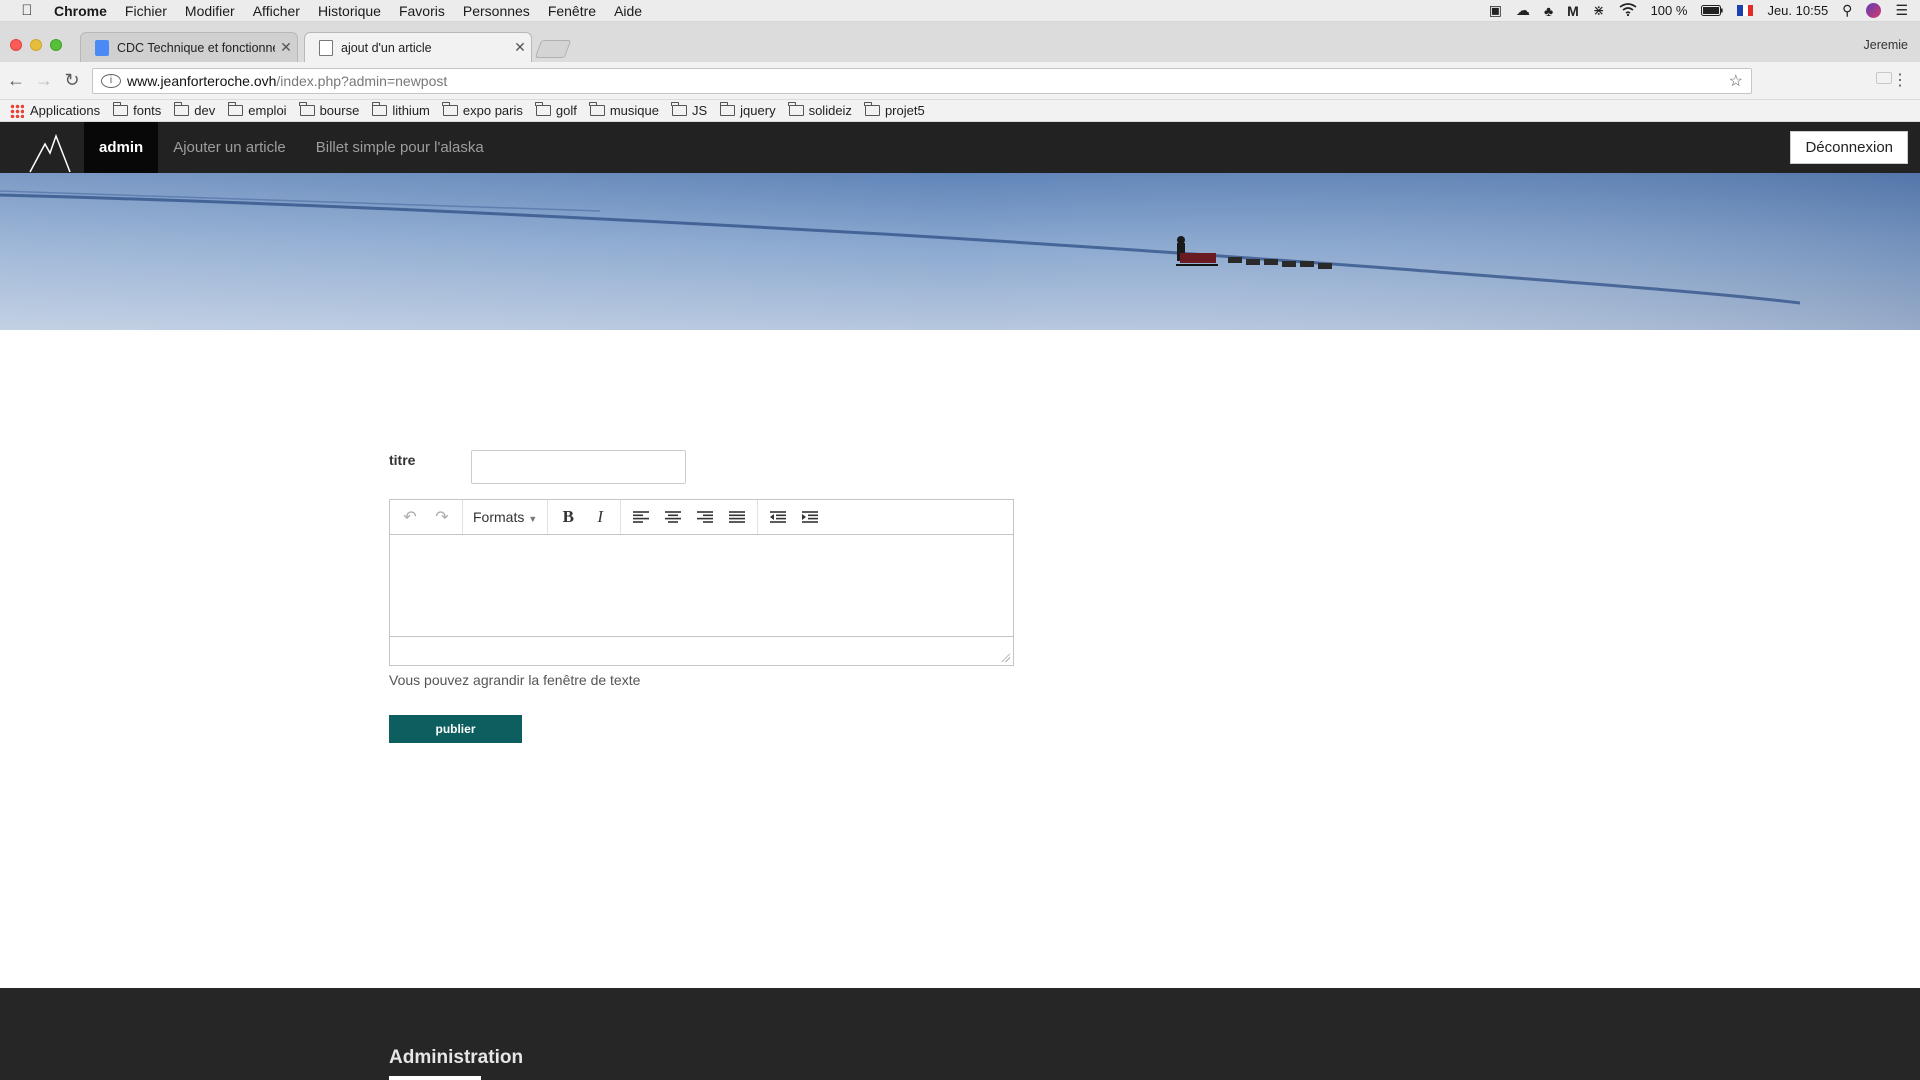  I want to click on user-avatar-icon, so click(1874, 10).